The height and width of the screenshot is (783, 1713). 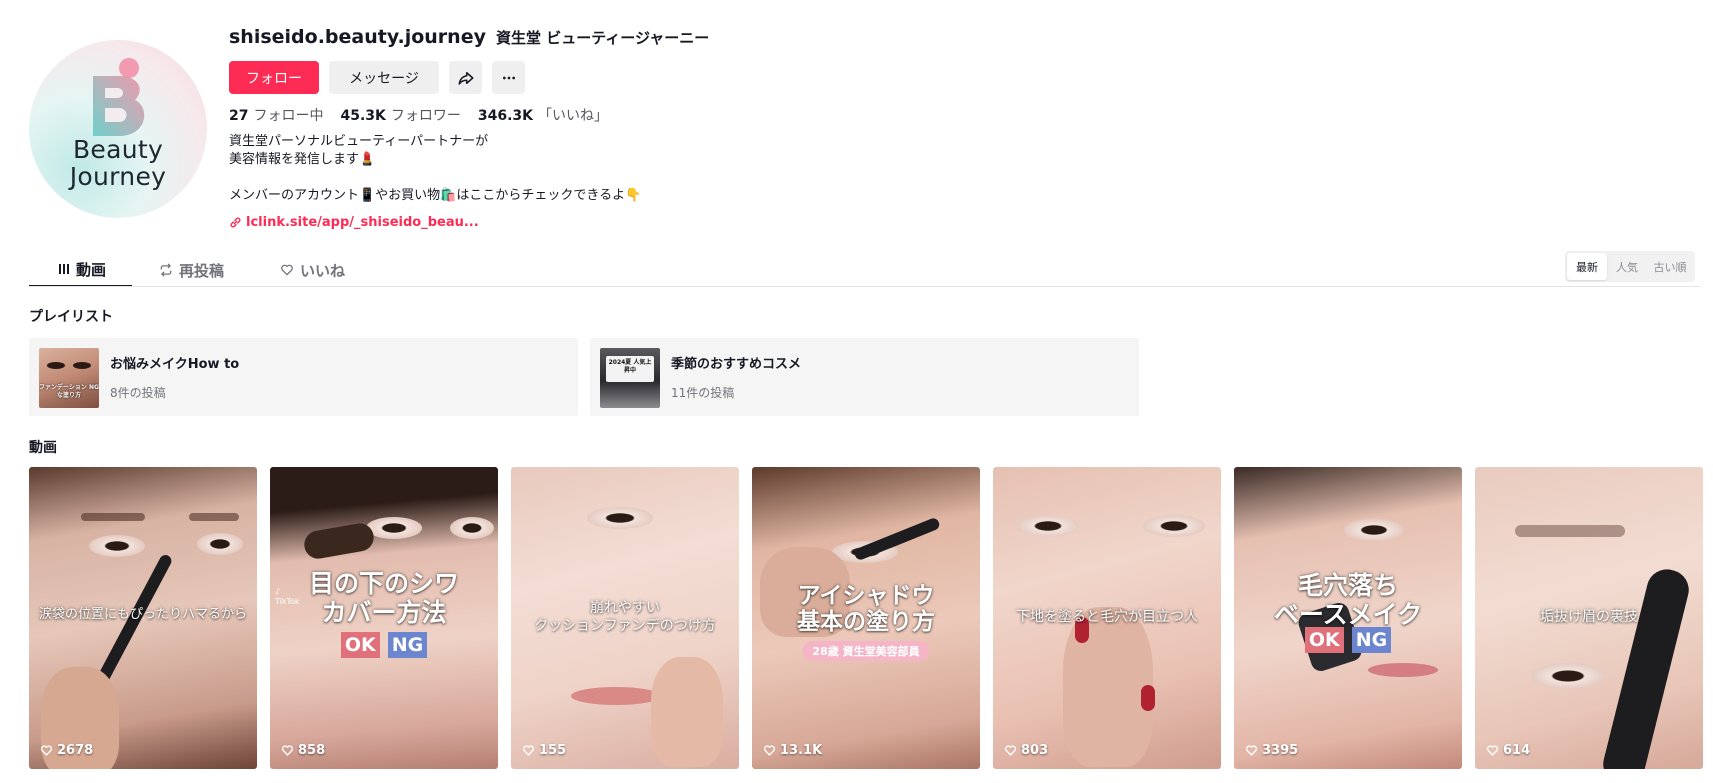 What do you see at coordinates (43, 448) in the screenshot?
I see `videos-heading: 動画` at bounding box center [43, 448].